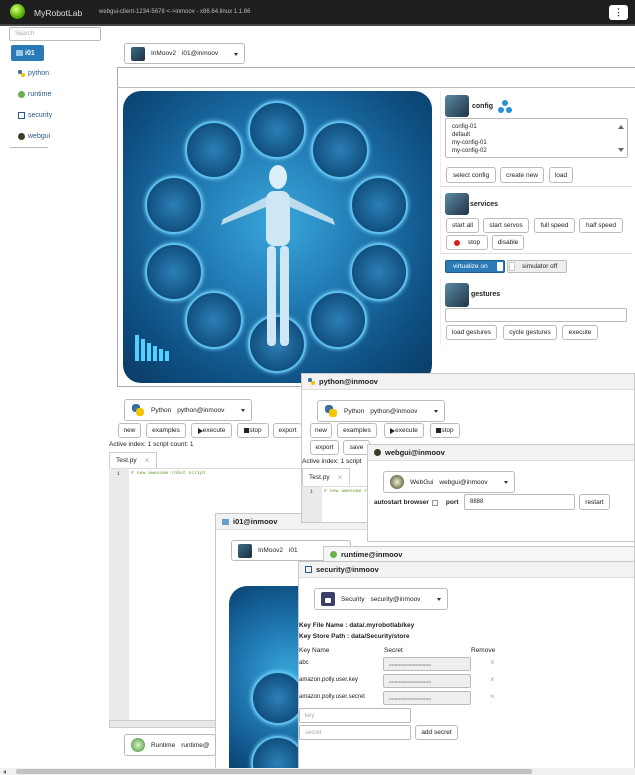 This screenshot has height=775, width=635. I want to click on simulator-off-label: simulator off, so click(540, 266).